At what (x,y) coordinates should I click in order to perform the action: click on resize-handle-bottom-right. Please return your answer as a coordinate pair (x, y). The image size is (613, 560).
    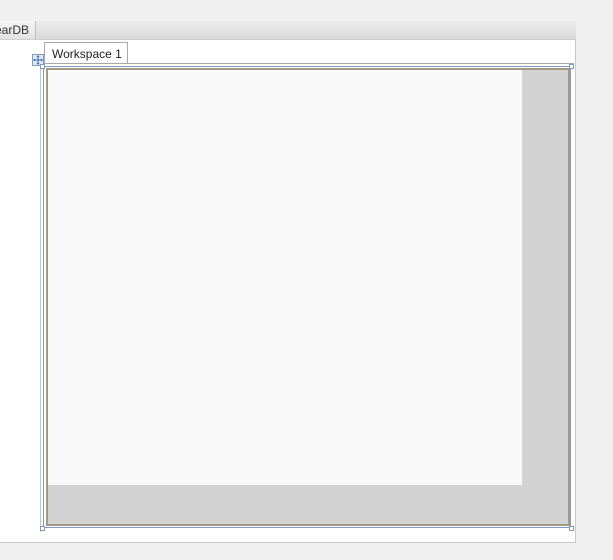
    Looking at the image, I should click on (571, 528).